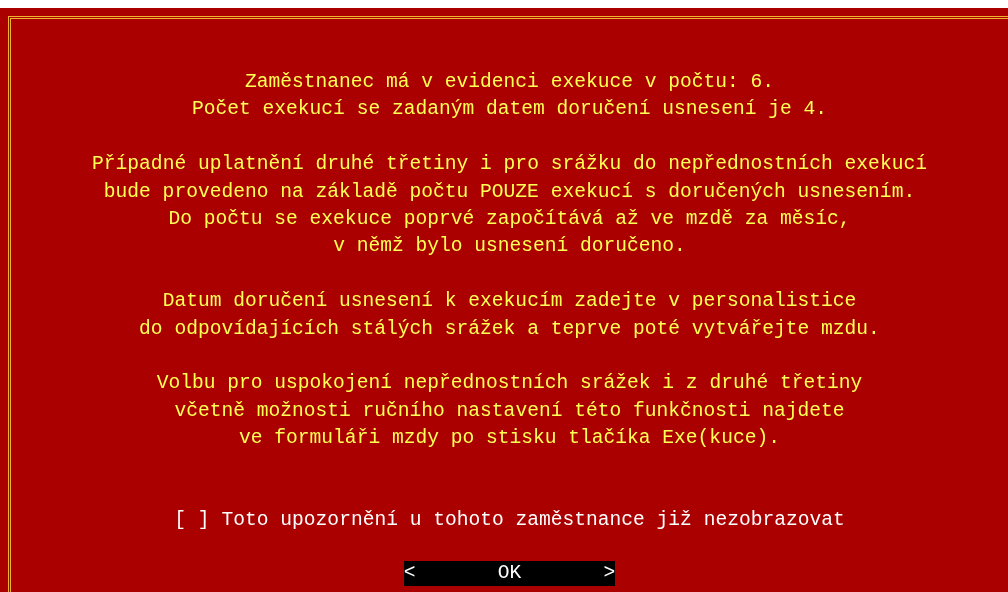 This screenshot has width=1008, height=592. I want to click on message-line: Do počtu se exekuce poprvé započítává až ve mzdě za měsíc,, so click(509, 219).